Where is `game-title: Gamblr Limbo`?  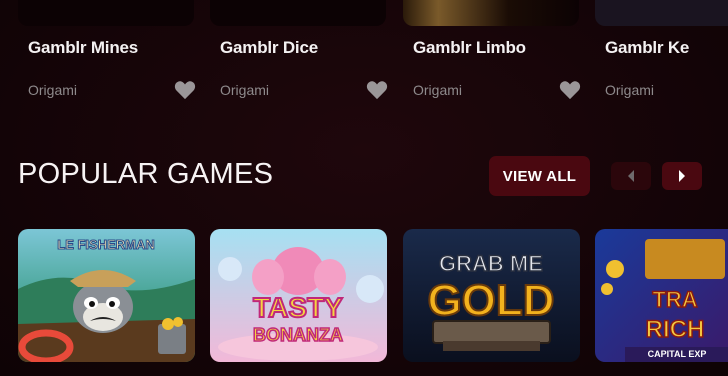 game-title: Gamblr Limbo is located at coordinates (469, 47).